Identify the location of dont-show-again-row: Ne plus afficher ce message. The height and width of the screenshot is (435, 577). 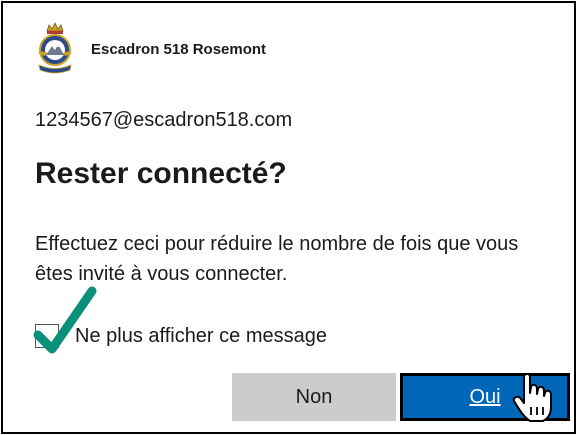
(180, 320).